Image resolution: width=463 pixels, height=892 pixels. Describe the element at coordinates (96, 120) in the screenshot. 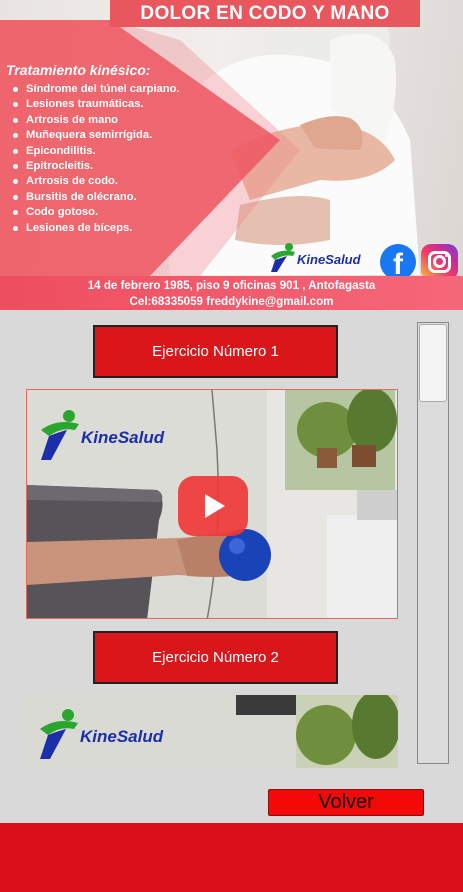

I see `treatment-item: Artrosis de mano` at that location.